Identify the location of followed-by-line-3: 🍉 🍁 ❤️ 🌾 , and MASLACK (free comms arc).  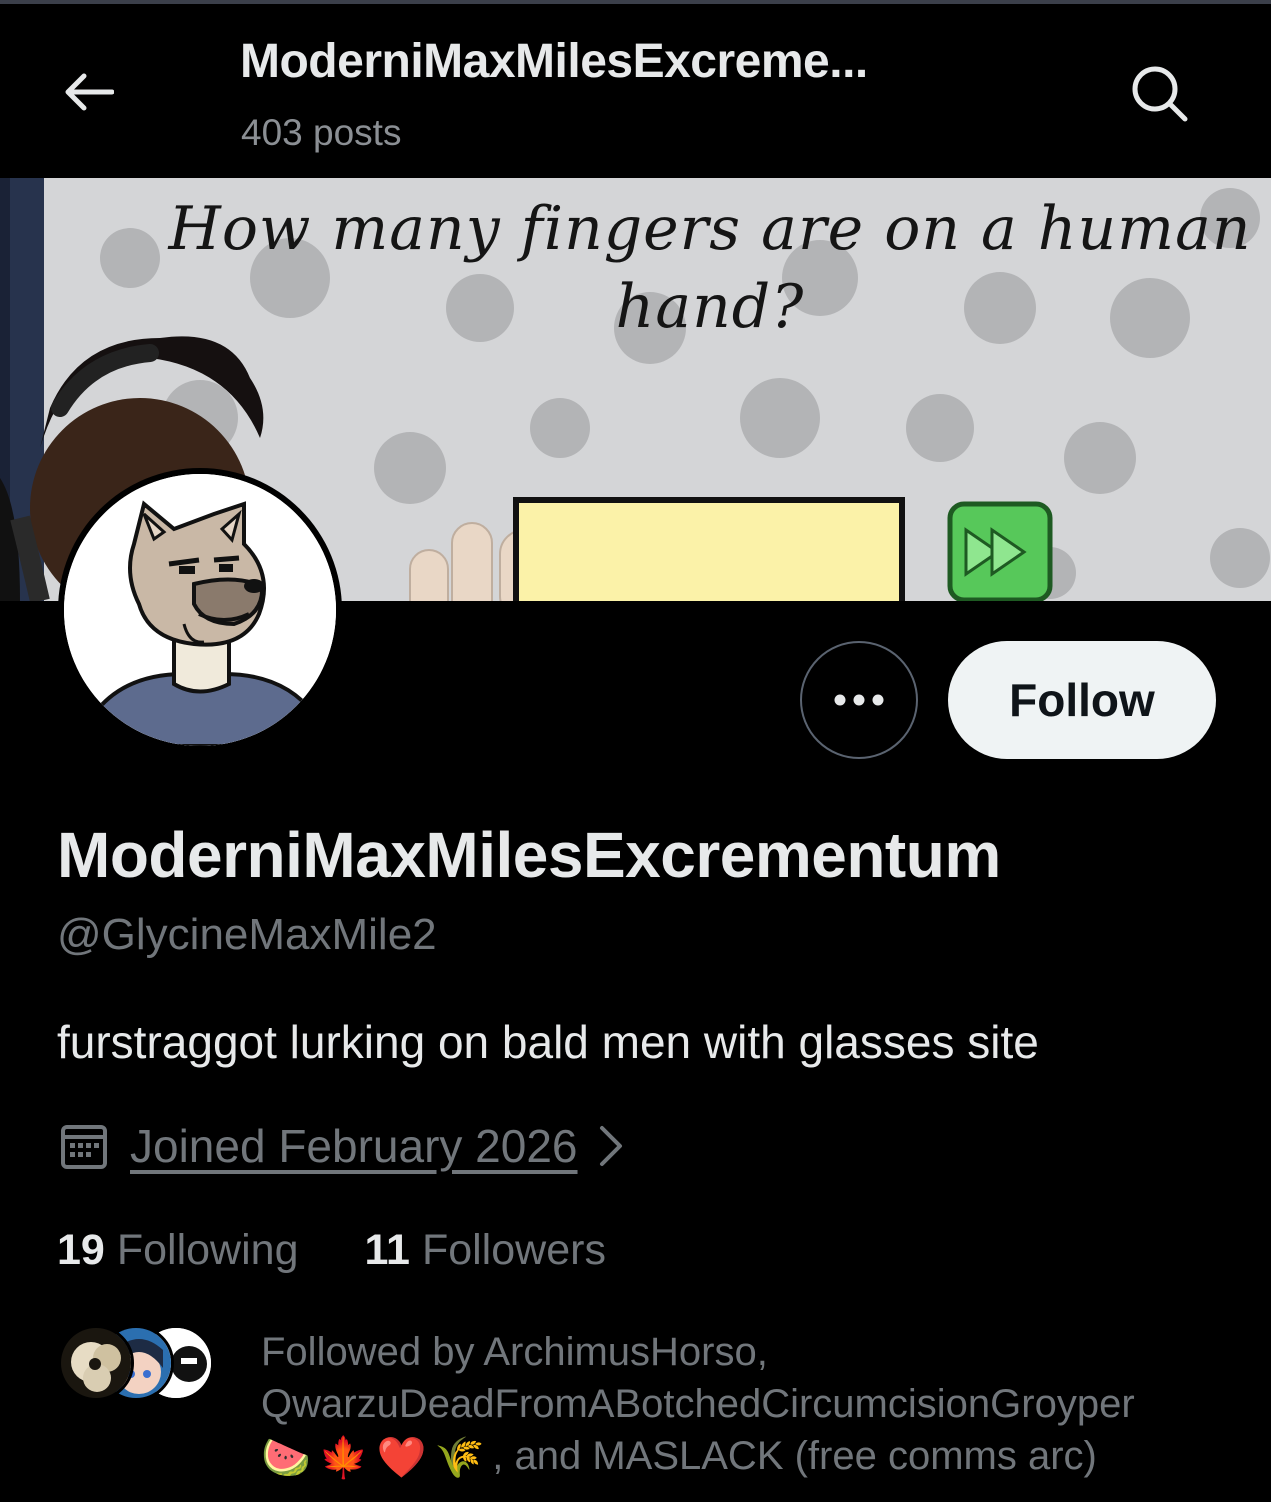
(756, 1457).